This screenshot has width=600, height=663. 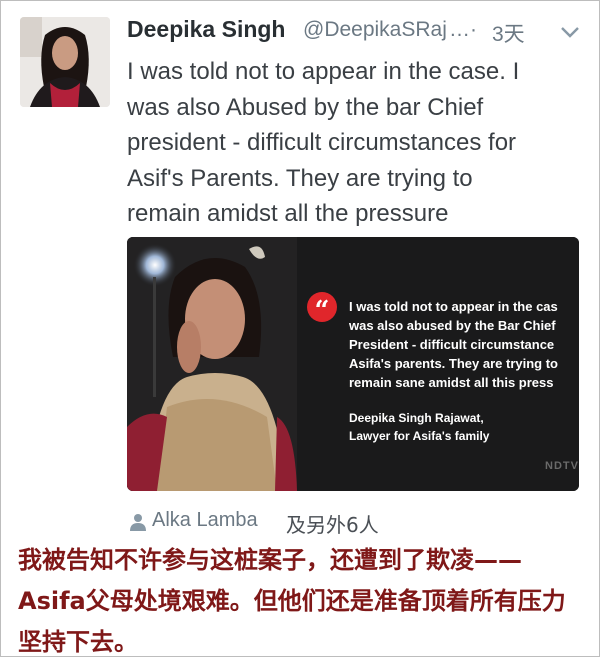 I want to click on retweeter-name: Alka Lamba, so click(x=205, y=520).